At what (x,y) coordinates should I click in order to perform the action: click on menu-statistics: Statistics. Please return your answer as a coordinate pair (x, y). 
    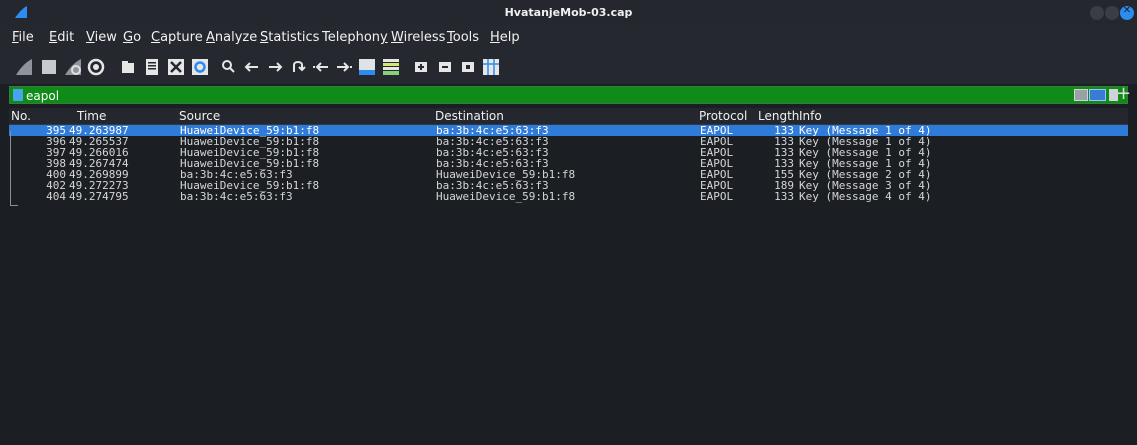
    Looking at the image, I should click on (289, 37).